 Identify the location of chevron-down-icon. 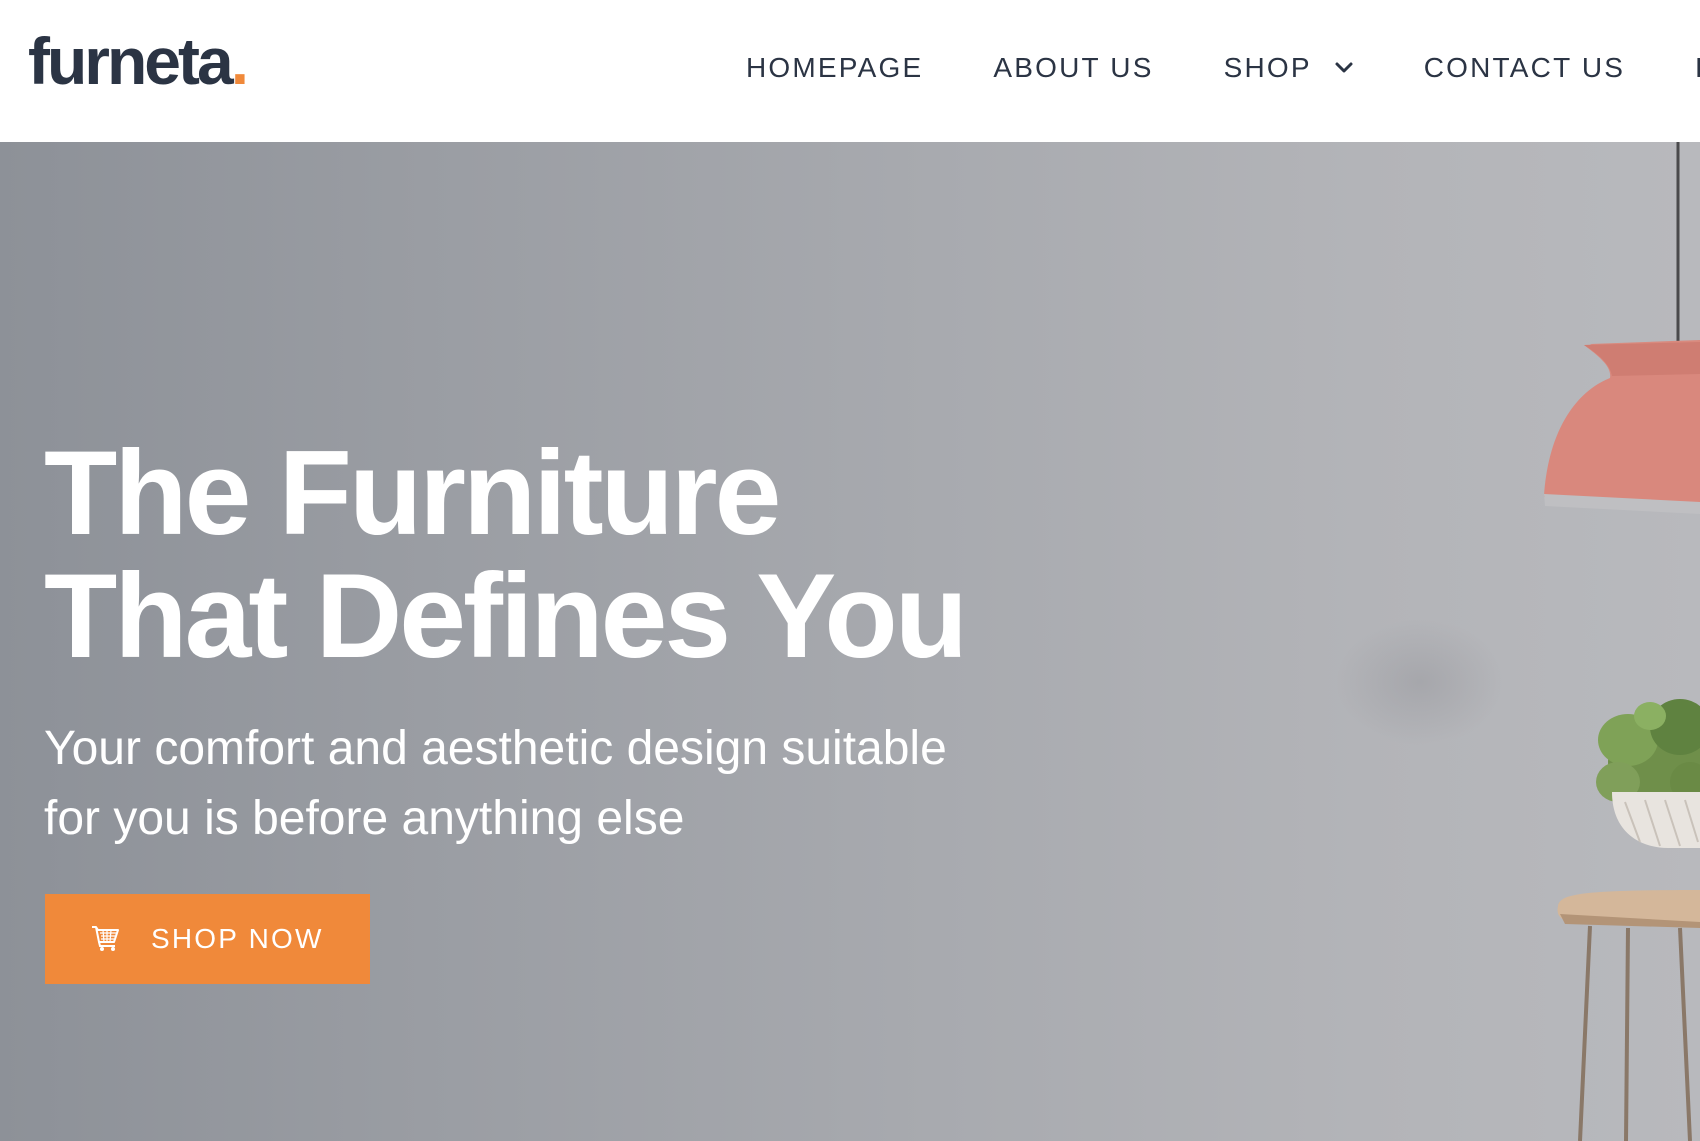
(1344, 68).